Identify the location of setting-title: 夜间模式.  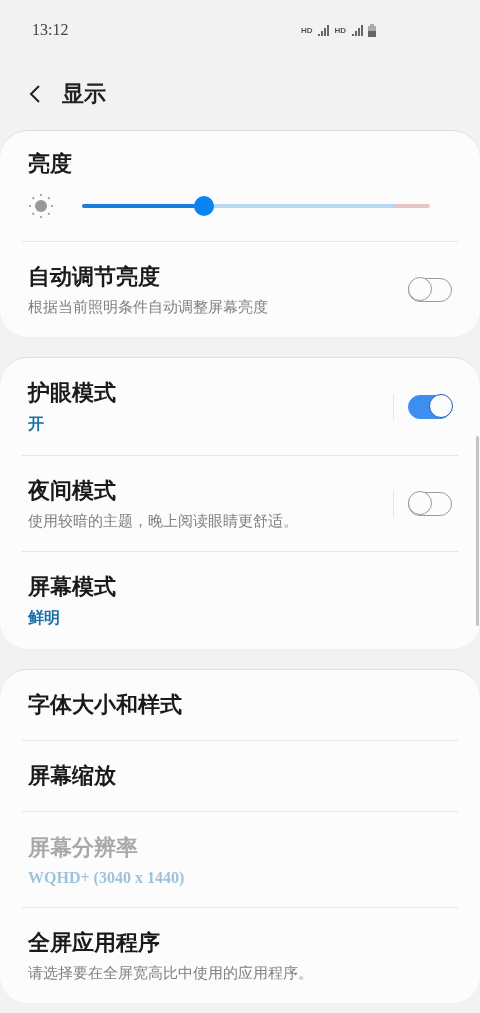
(72, 491).